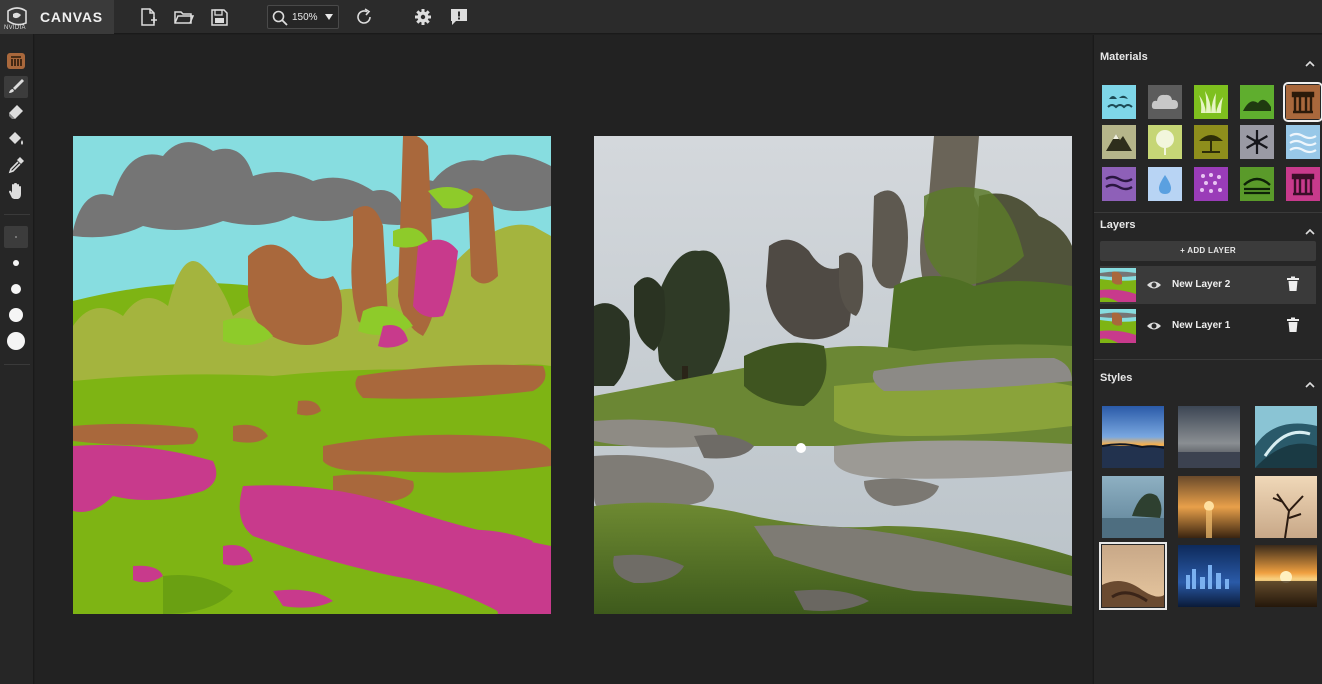 The image size is (1322, 684). I want to click on zoom-dropdown: 150%, so click(303, 17).